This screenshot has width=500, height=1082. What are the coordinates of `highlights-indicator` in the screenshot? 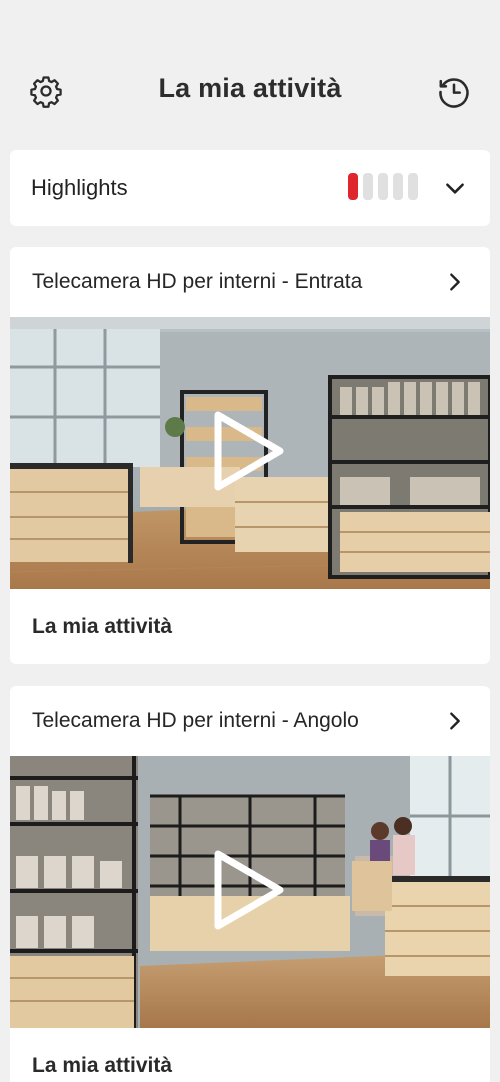 It's located at (383, 186).